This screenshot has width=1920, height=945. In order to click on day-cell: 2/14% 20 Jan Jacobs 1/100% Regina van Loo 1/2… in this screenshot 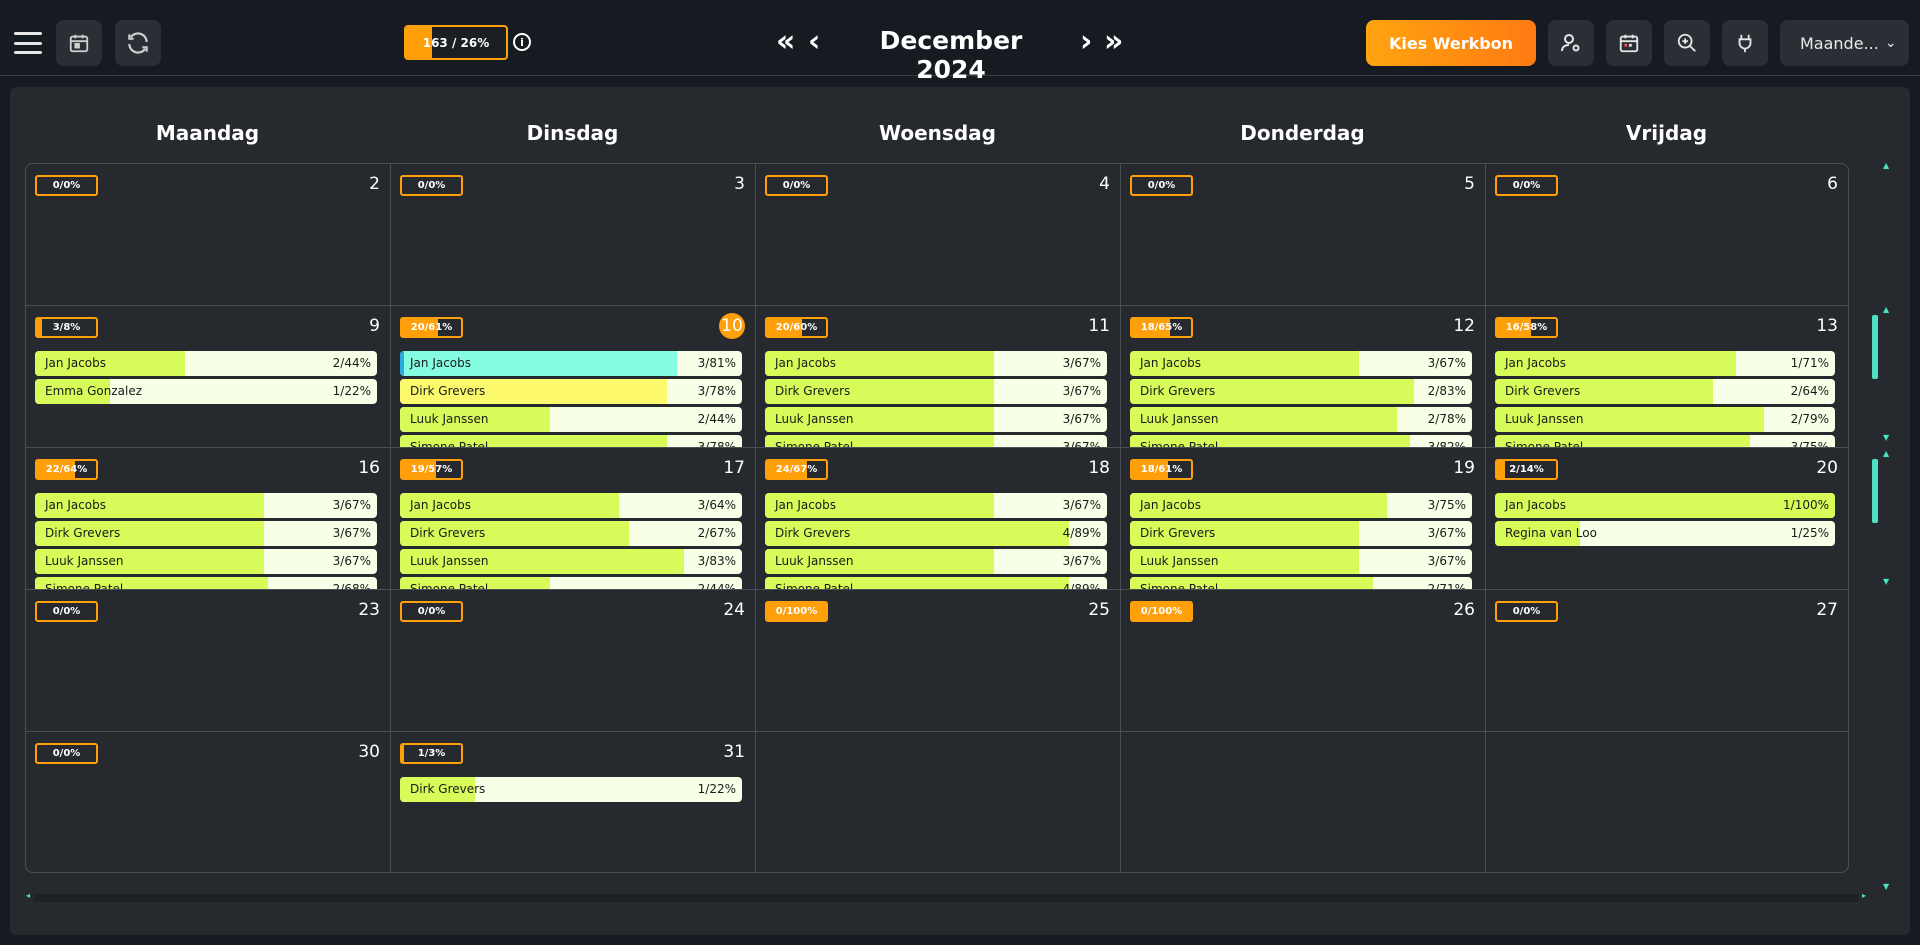, I will do `click(1667, 519)`.